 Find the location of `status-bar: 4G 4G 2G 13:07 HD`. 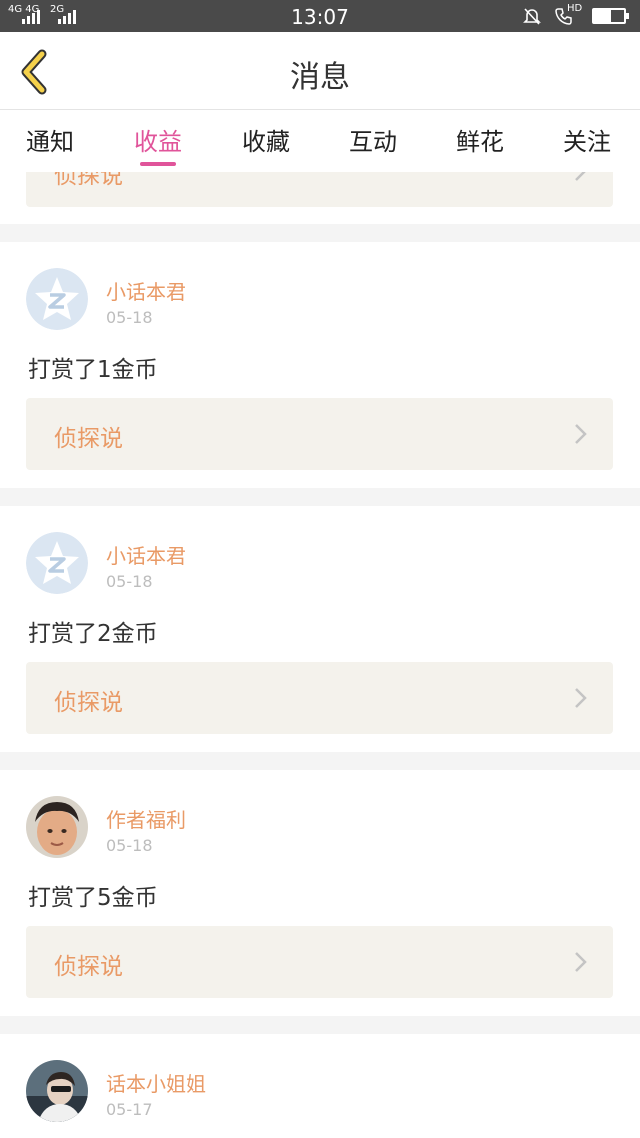

status-bar: 4G 4G 2G 13:07 HD is located at coordinates (320, 16).